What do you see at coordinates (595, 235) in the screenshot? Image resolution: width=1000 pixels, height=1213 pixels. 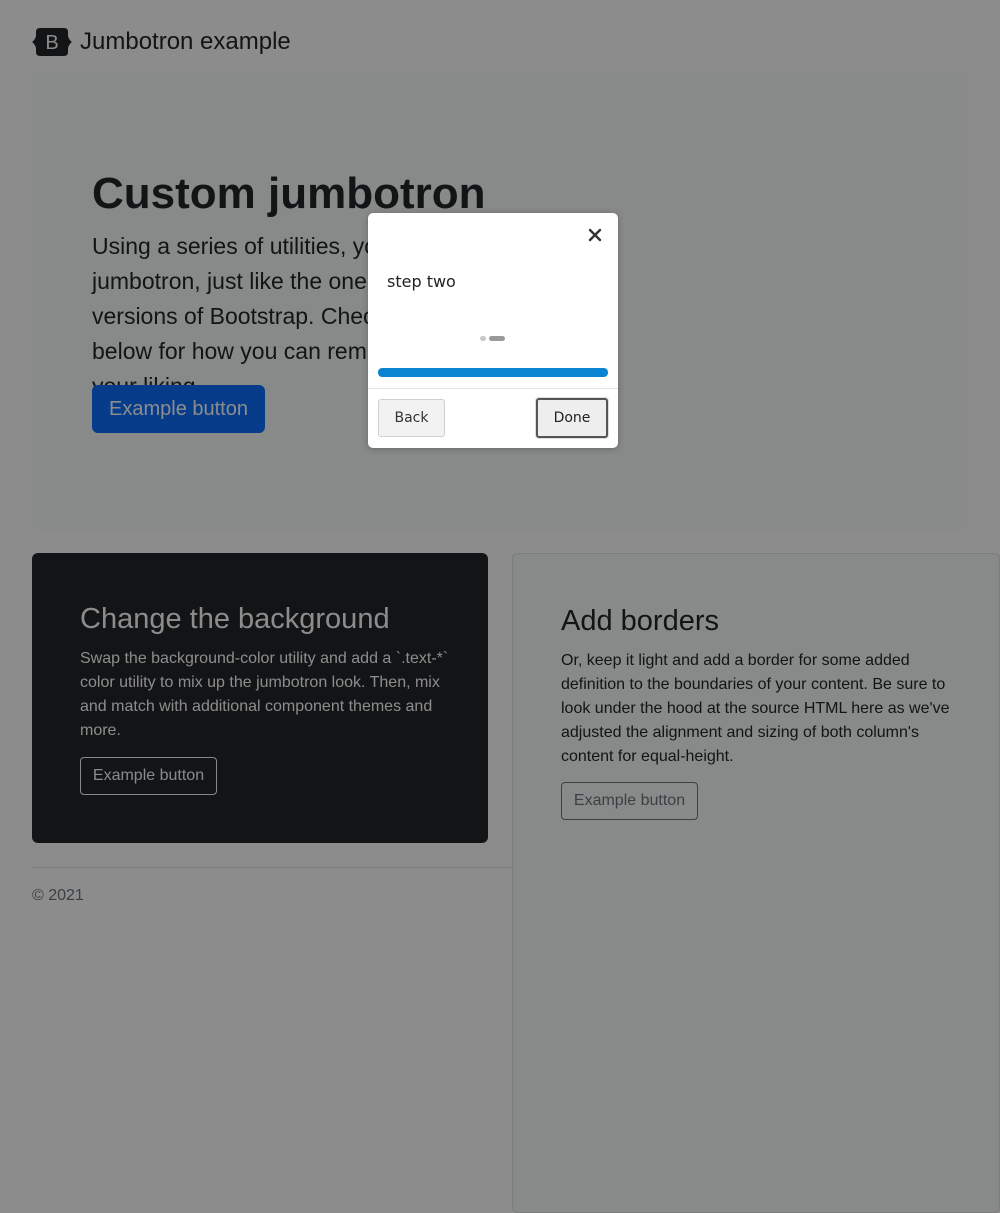 I see `close-icon` at bounding box center [595, 235].